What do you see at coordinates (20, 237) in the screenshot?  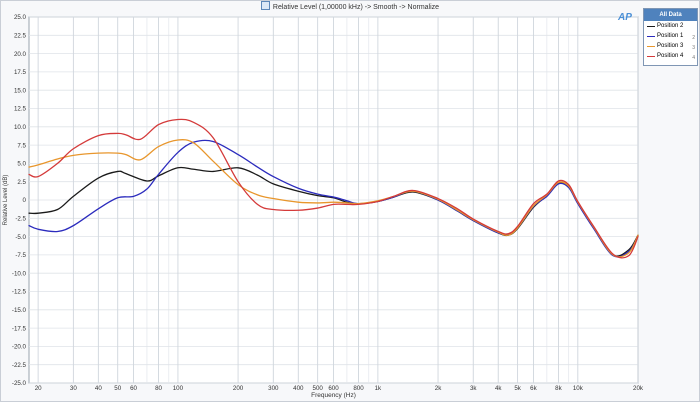 I see `y-tick-label: -5.0` at bounding box center [20, 237].